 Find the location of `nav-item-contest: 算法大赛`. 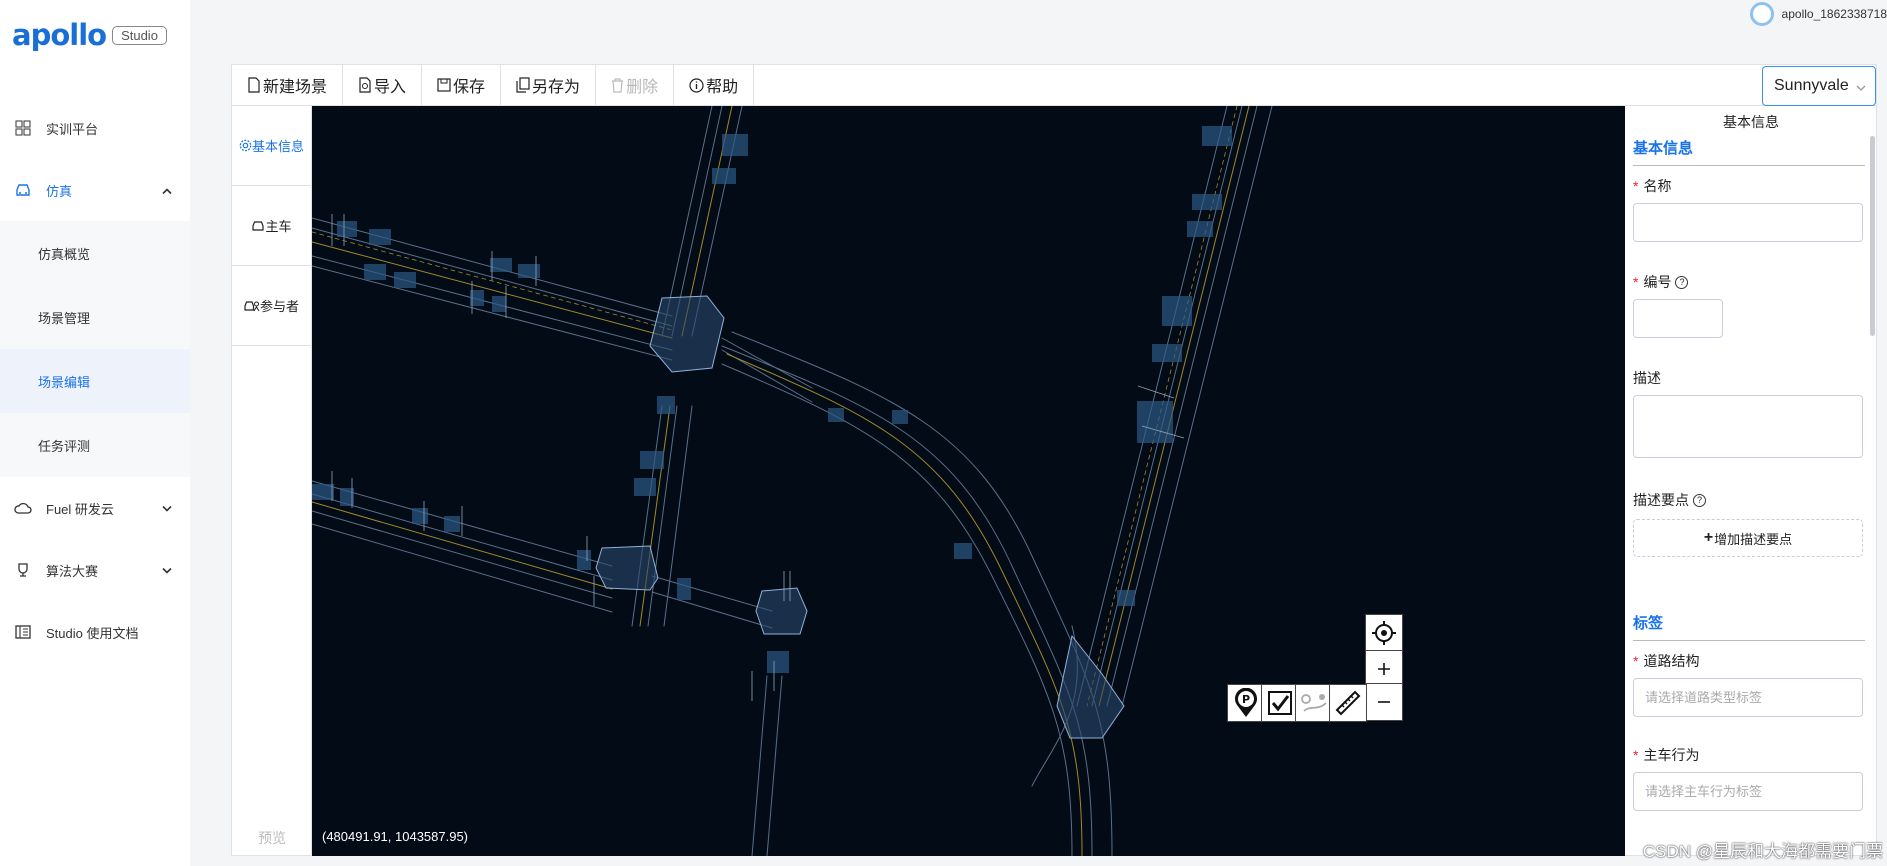

nav-item-contest: 算法大赛 is located at coordinates (95, 570).